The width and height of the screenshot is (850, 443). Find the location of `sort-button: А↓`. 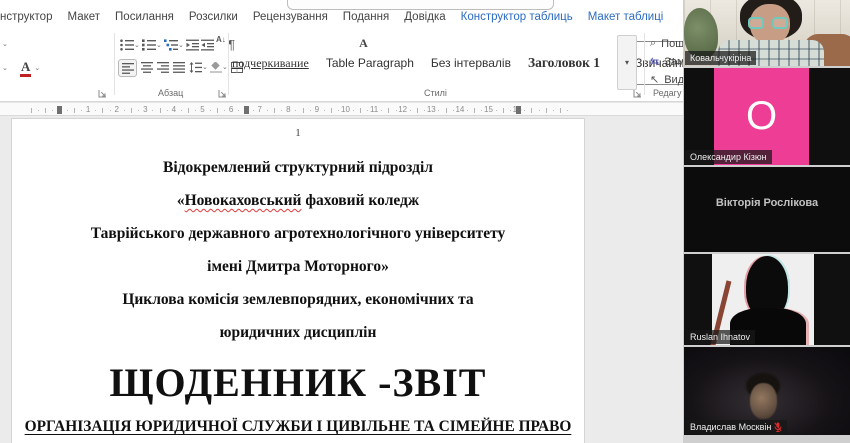

sort-button: А↓ is located at coordinates (221, 40).